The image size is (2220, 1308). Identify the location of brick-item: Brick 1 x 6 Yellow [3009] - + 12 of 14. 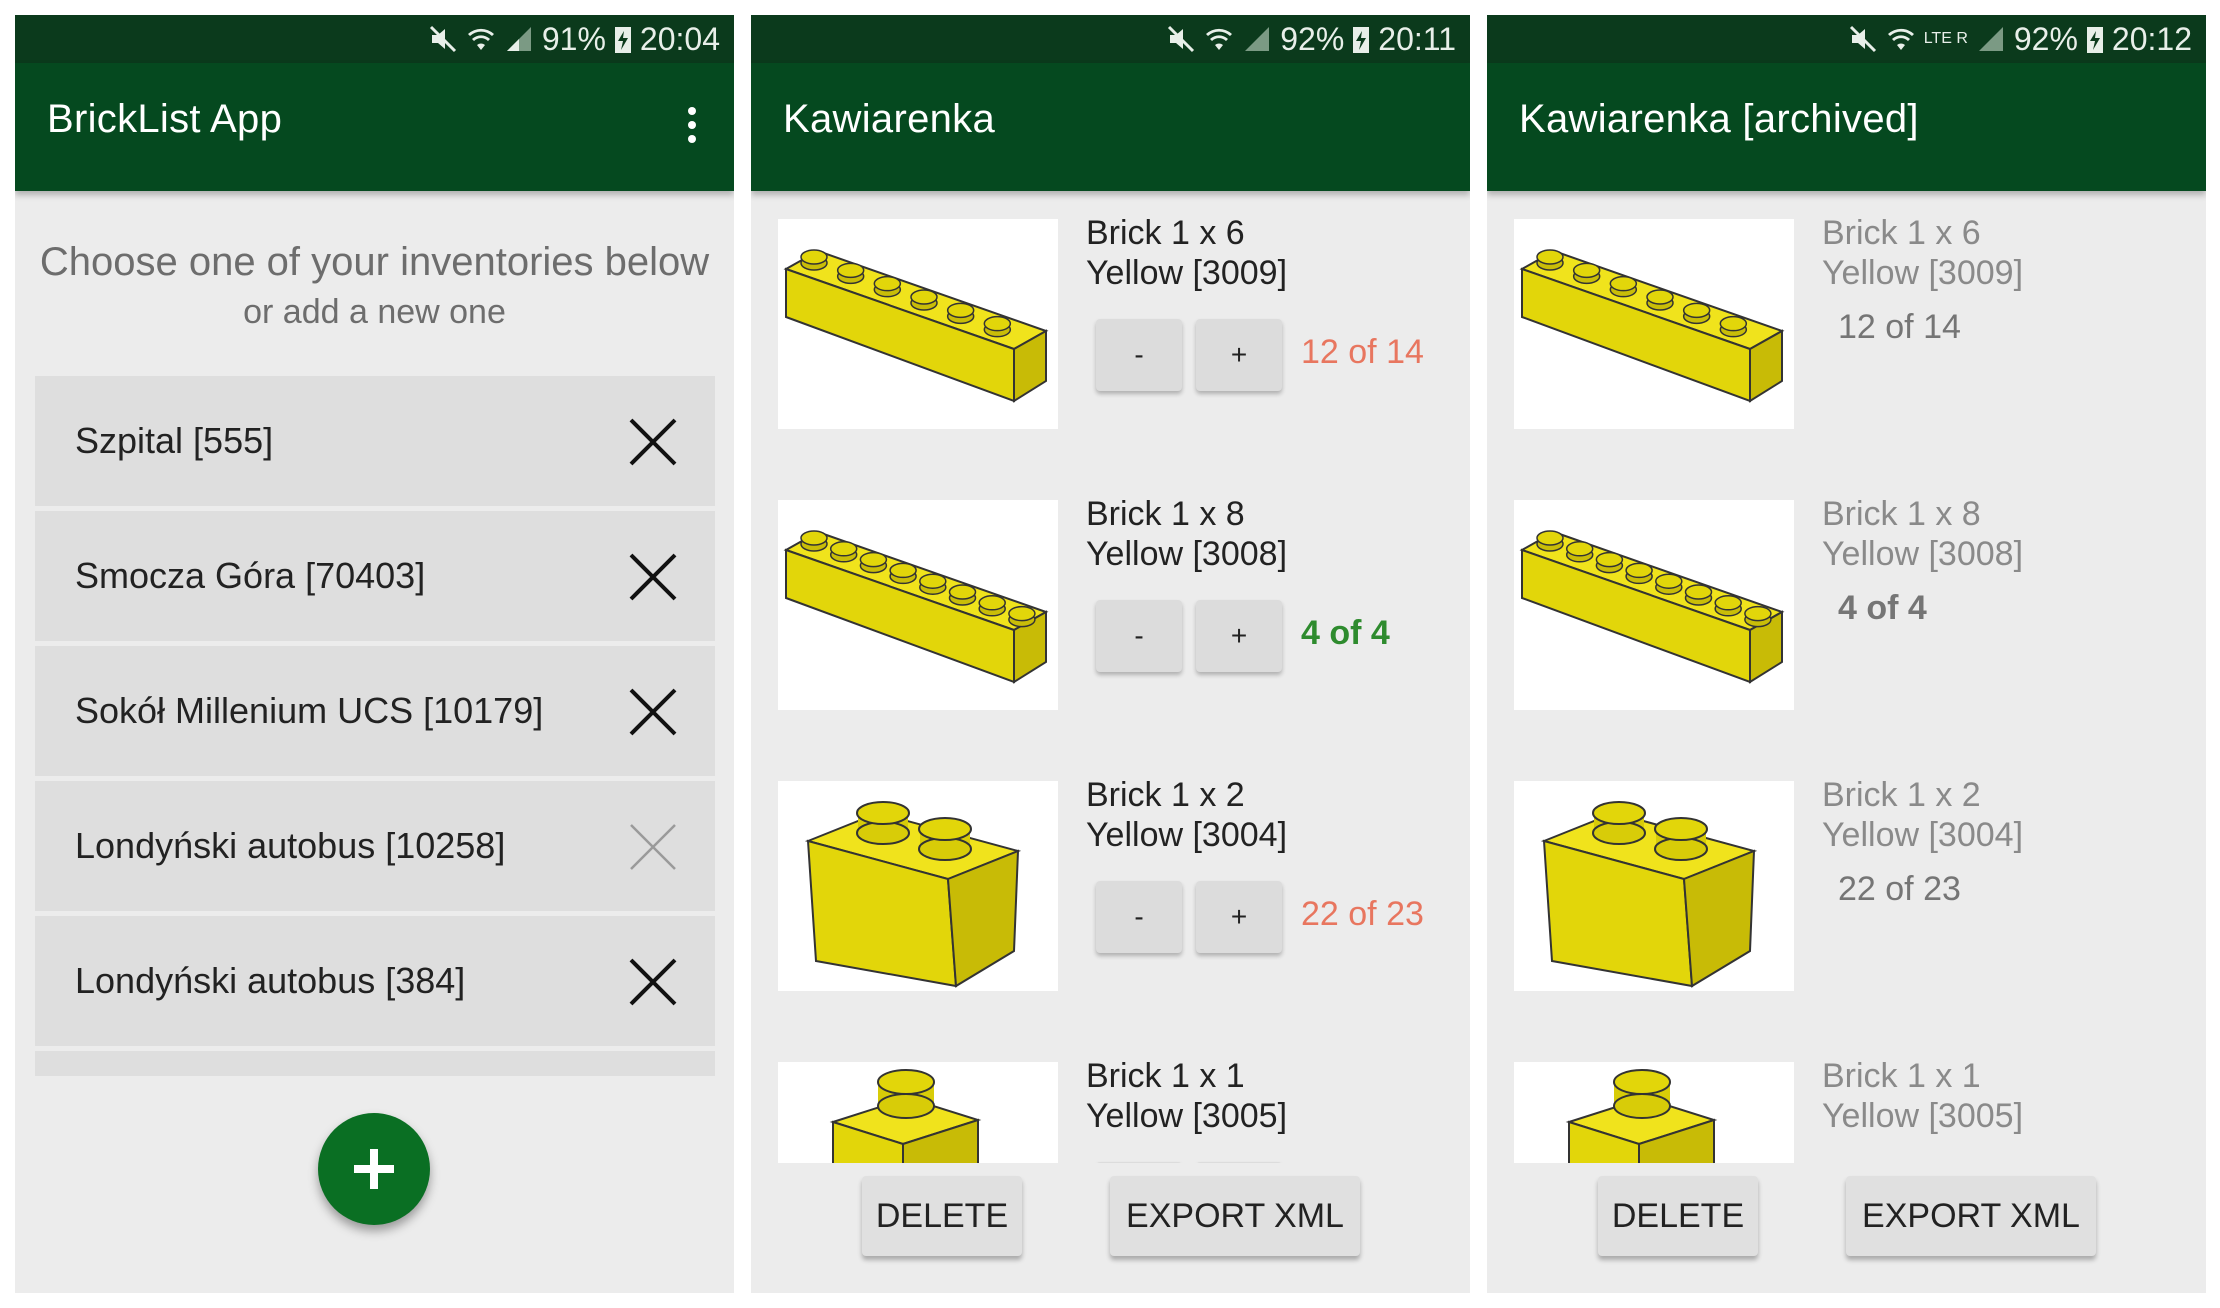
(1110, 331).